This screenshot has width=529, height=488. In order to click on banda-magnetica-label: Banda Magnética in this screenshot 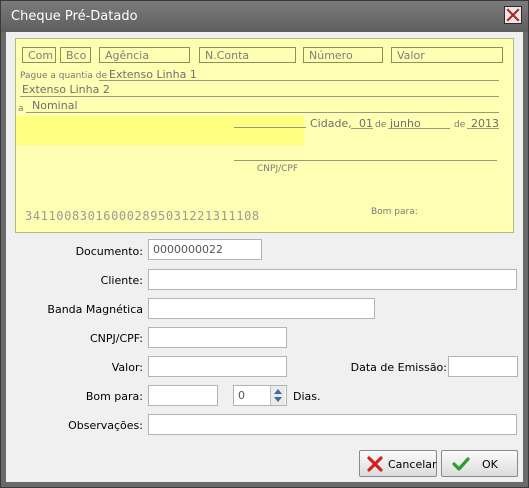, I will do `click(95, 309)`.